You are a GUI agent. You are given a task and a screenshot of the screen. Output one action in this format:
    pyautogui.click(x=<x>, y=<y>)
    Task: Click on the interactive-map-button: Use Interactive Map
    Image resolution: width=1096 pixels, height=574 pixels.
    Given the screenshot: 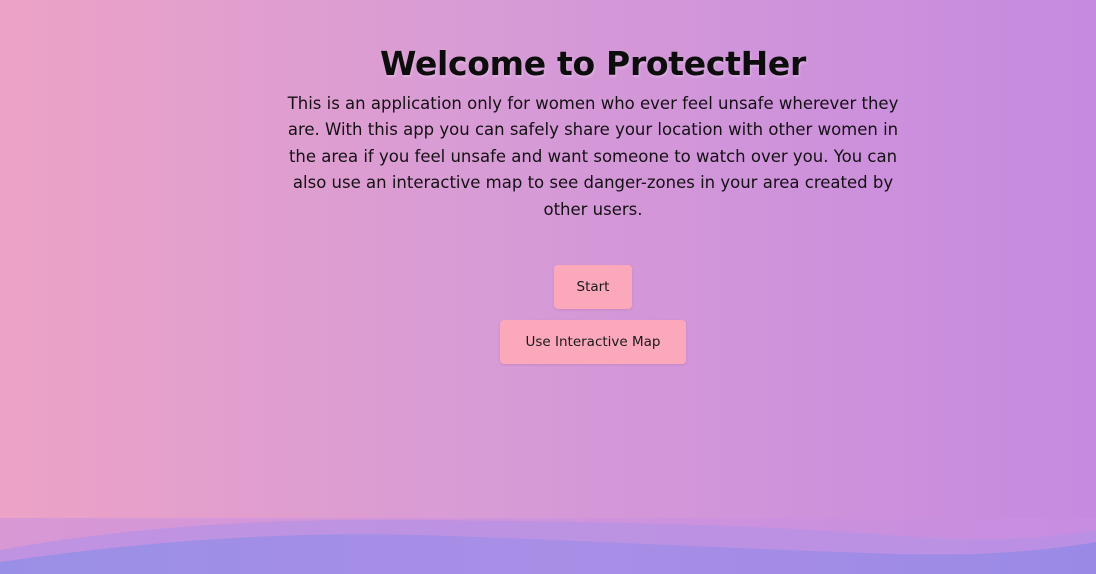 What is the action you would take?
    pyautogui.click(x=593, y=342)
    